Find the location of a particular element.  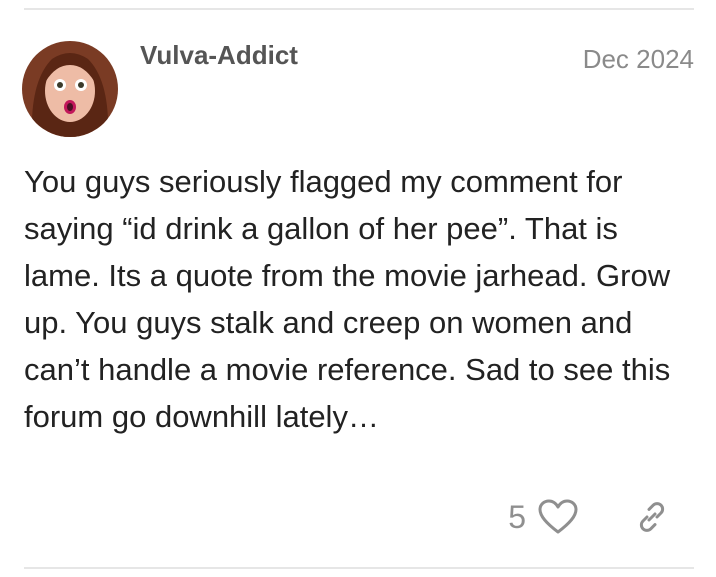

heart-outline-icon is located at coordinates (558, 516).